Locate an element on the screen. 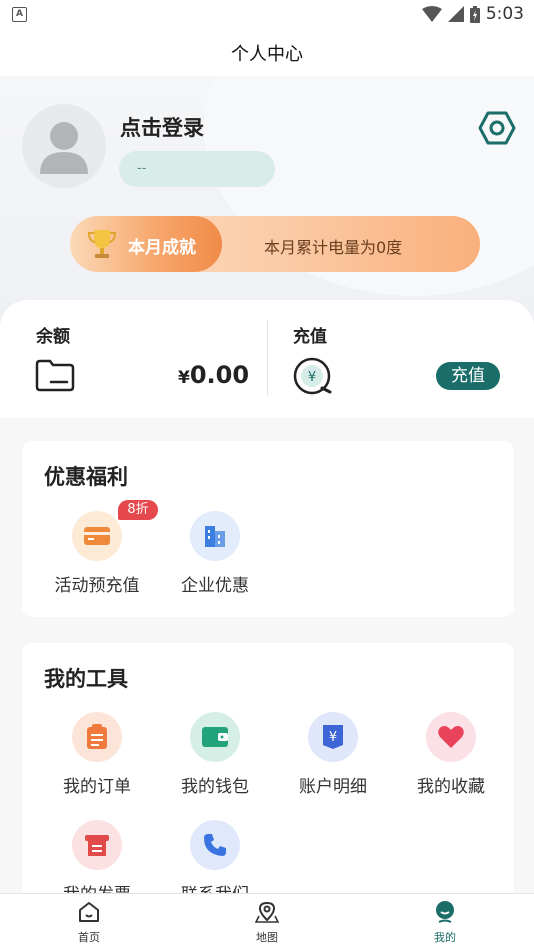 This screenshot has height=951, width=534. discount-badge: 8折 is located at coordinates (138, 510).